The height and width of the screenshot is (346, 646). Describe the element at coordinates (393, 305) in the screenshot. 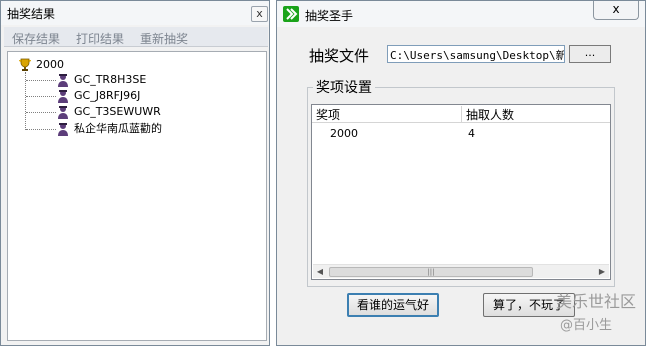

I see `draw-button: 看谁的运气好` at that location.